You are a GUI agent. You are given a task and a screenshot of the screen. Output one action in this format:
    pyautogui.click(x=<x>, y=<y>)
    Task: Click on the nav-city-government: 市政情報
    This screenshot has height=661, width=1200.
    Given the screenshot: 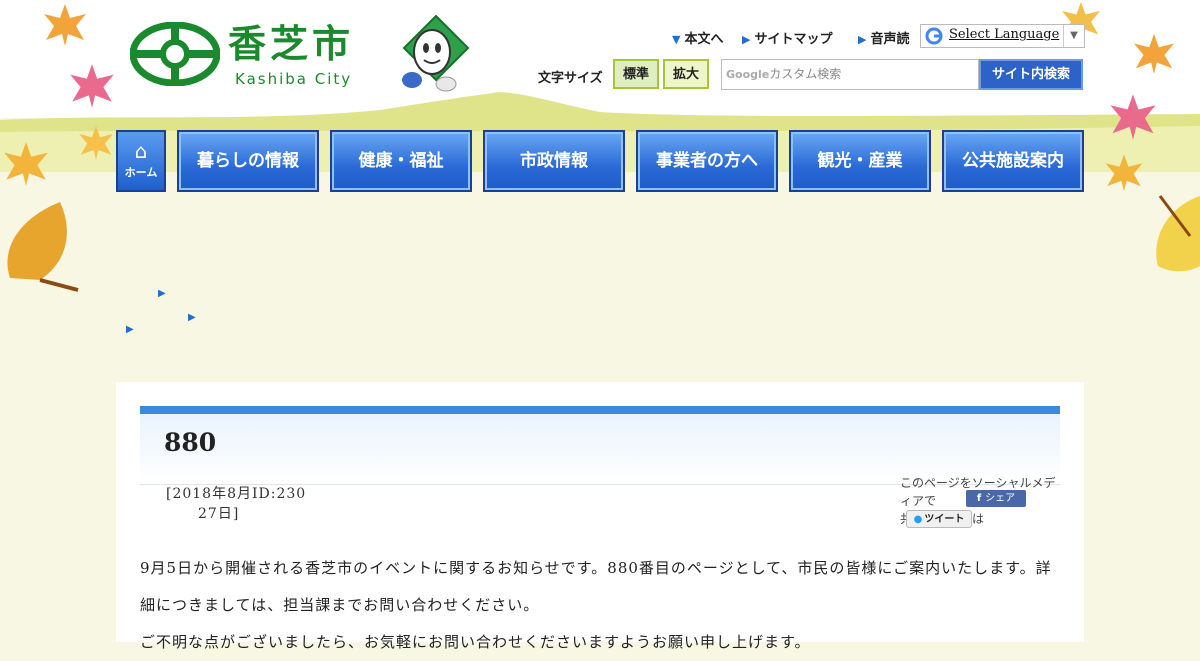 What is the action you would take?
    pyautogui.click(x=554, y=161)
    